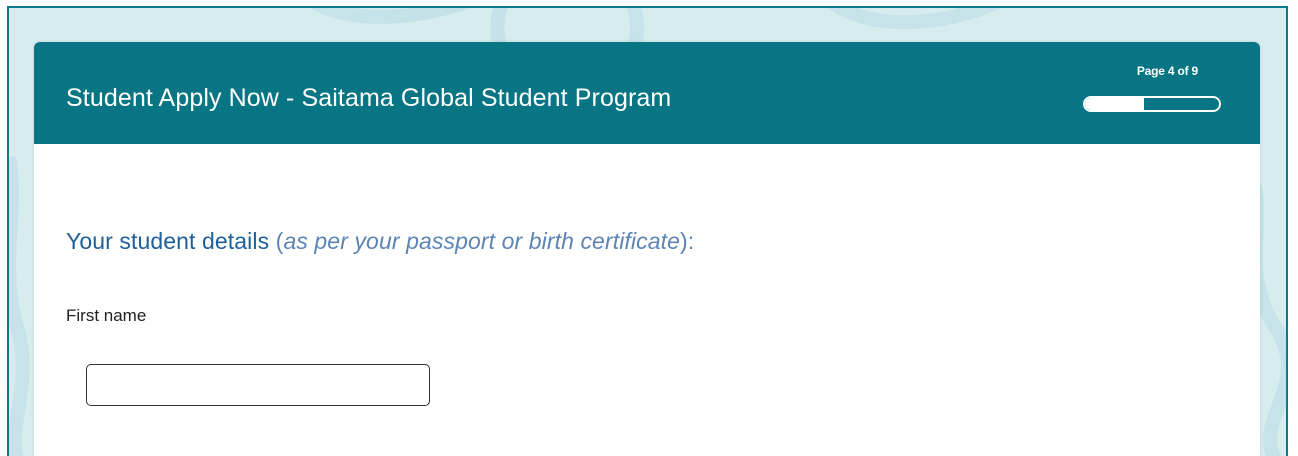  What do you see at coordinates (1115, 104) in the screenshot?
I see `progress-bar-fill` at bounding box center [1115, 104].